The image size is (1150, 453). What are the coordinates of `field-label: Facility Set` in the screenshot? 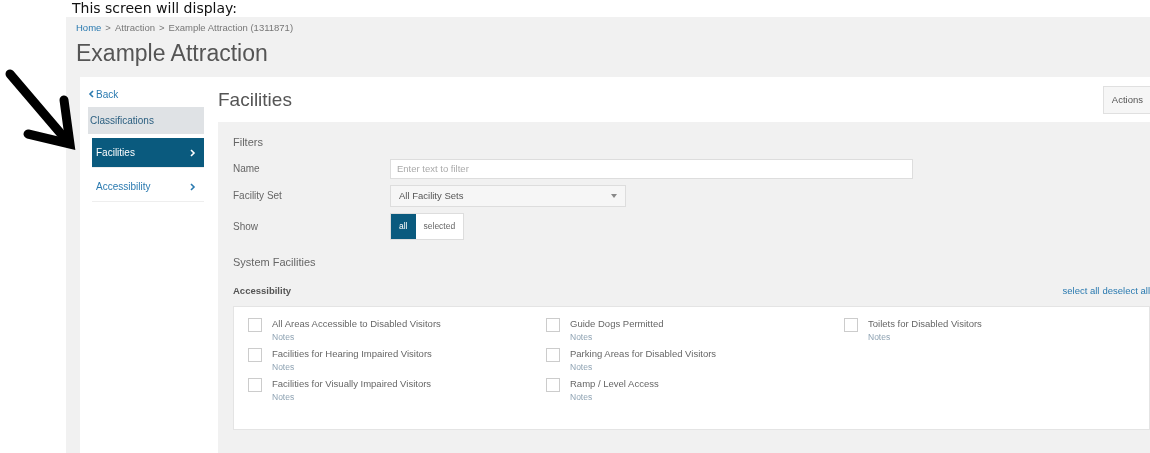 It's located at (258, 196).